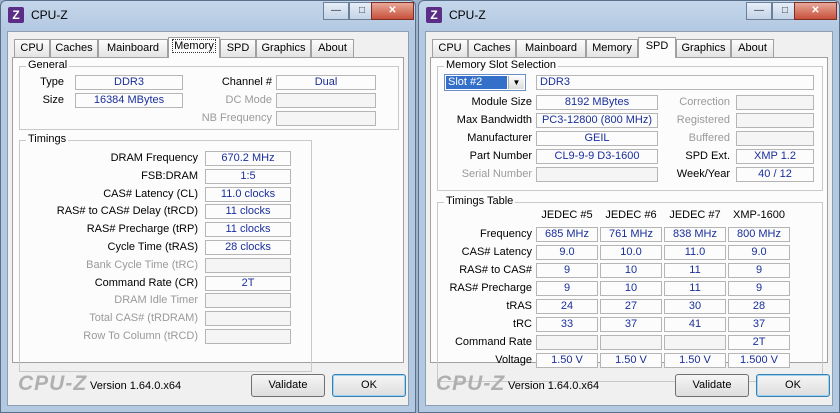  What do you see at coordinates (703, 174) in the screenshot?
I see `spd-label: Week/Year` at bounding box center [703, 174].